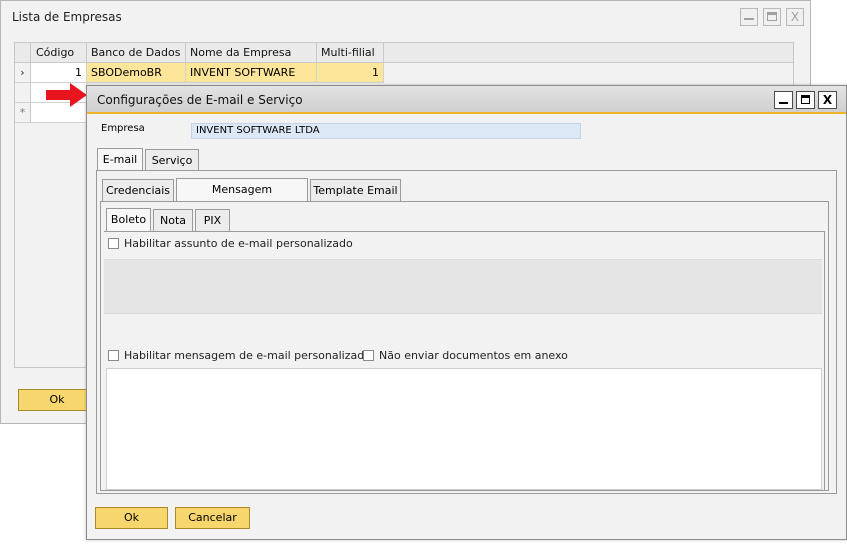 This screenshot has width=847, height=545. What do you see at coordinates (405, 16) in the screenshot?
I see `title-bar: Lista de Empresas X` at bounding box center [405, 16].